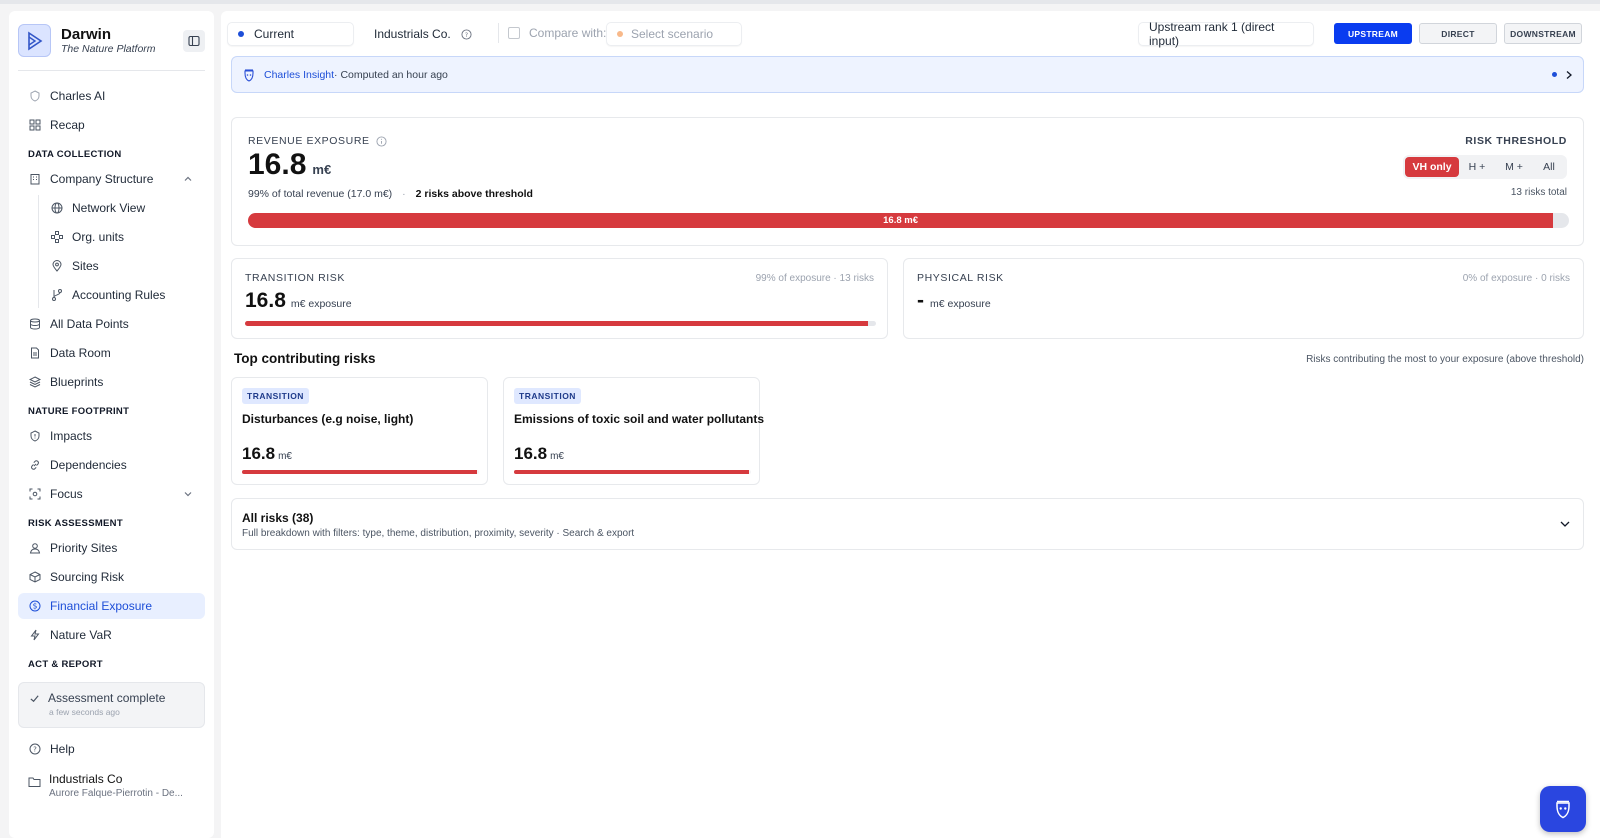 This screenshot has height=838, width=1600. I want to click on help-circle-icon: ?, so click(35, 749).